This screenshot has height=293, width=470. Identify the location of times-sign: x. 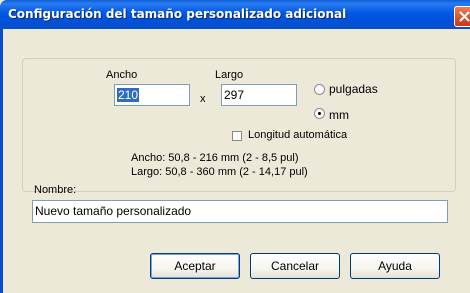
(203, 99).